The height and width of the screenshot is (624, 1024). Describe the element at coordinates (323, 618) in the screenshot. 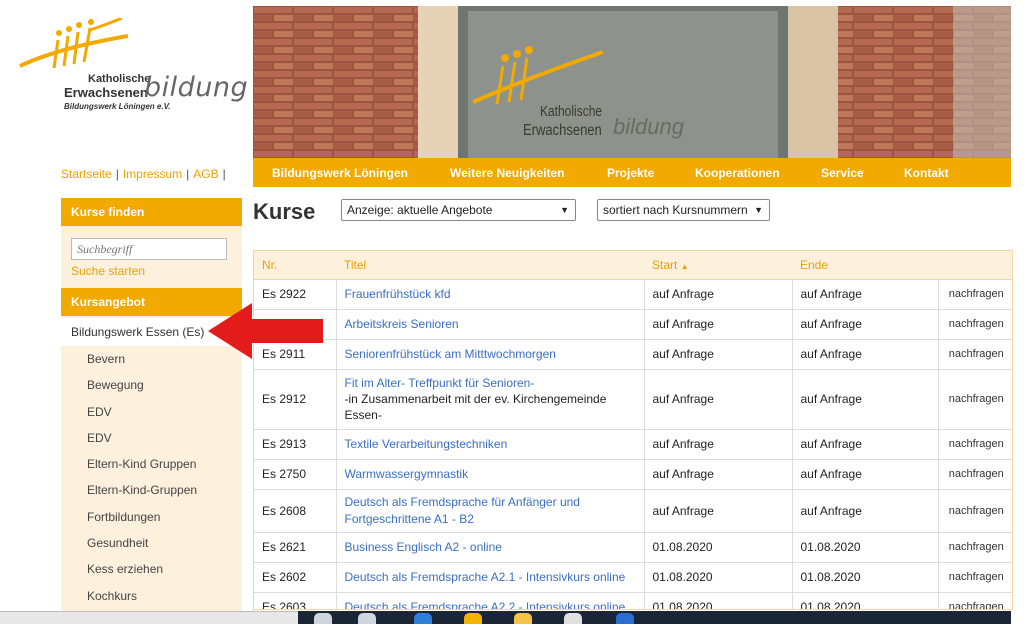

I see `search-icon` at that location.